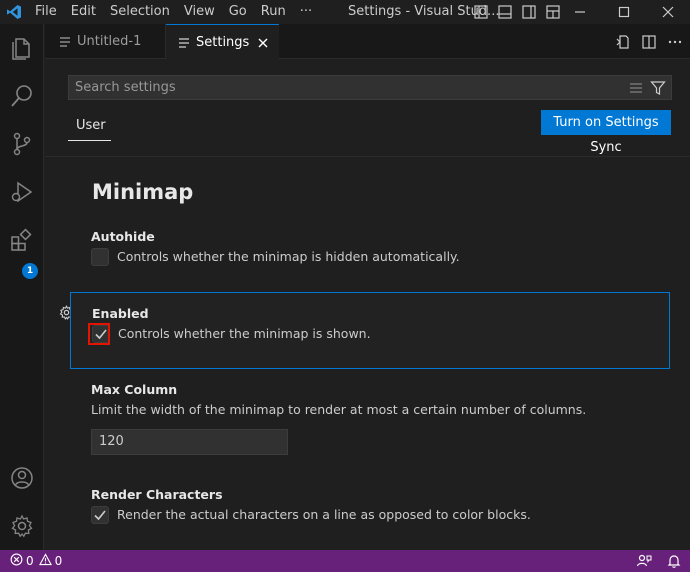 This screenshot has width=690, height=572. Describe the element at coordinates (134, 389) in the screenshot. I see `setting-title: Max Column` at that location.